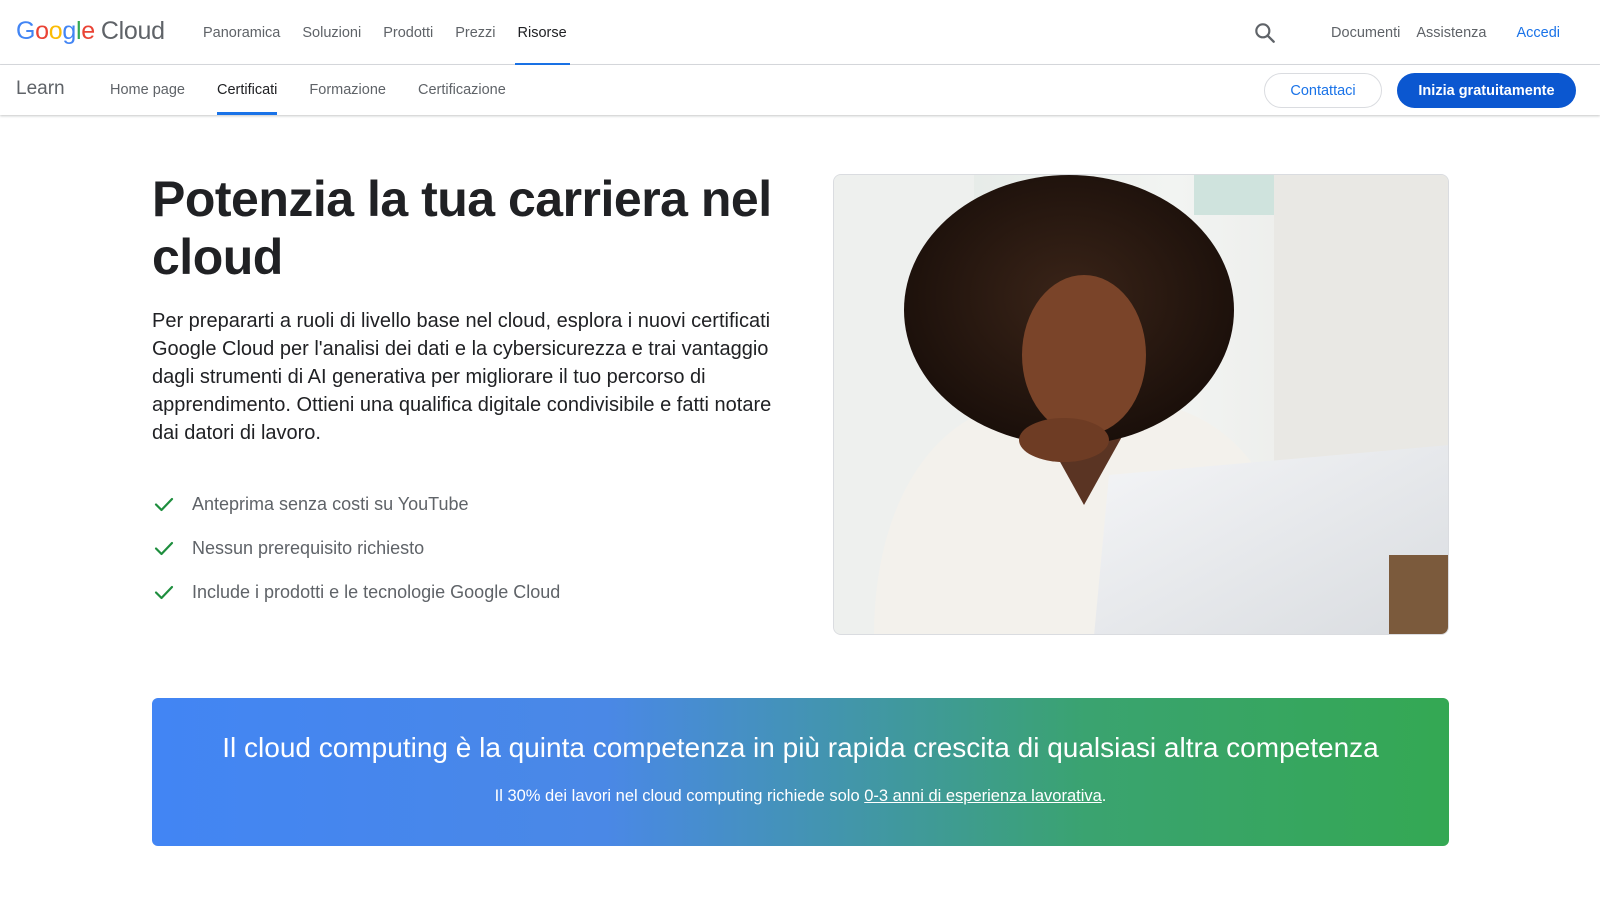 This screenshot has width=1600, height=900. What do you see at coordinates (331, 32) in the screenshot?
I see `nav-item-soluzioni: Soluzioni` at bounding box center [331, 32].